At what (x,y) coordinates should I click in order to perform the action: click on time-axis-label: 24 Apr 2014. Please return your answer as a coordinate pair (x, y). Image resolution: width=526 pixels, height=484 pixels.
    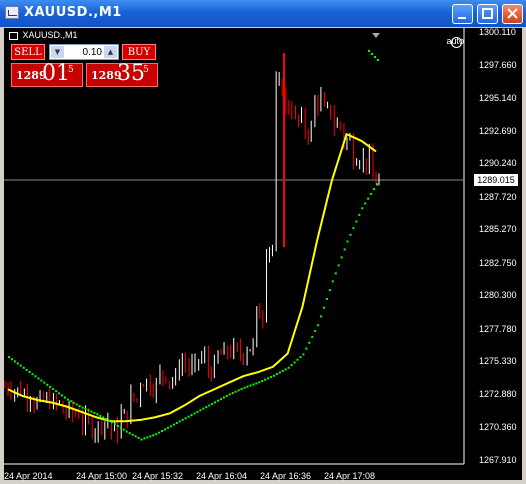
    Looking at the image, I should click on (28, 476).